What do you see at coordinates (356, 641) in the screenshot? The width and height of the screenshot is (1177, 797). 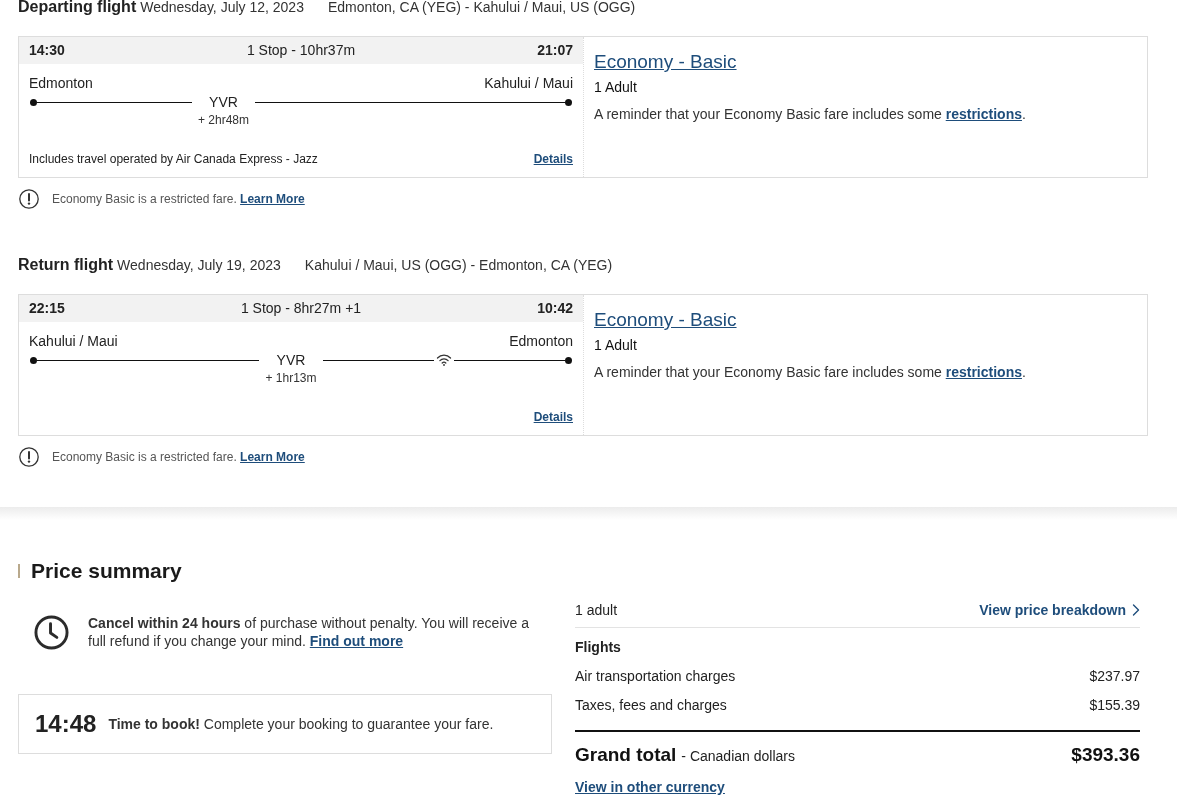 I see `find-out-more-link: Find out more` at bounding box center [356, 641].